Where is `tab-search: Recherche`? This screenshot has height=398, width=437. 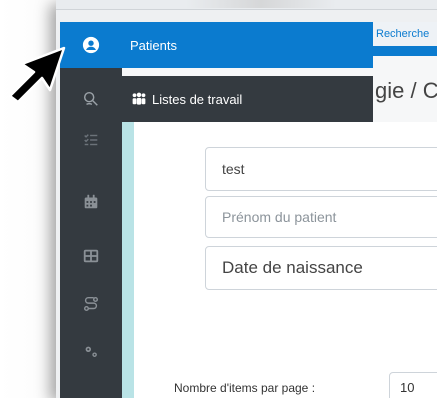 tab-search: Recherche is located at coordinates (405, 35).